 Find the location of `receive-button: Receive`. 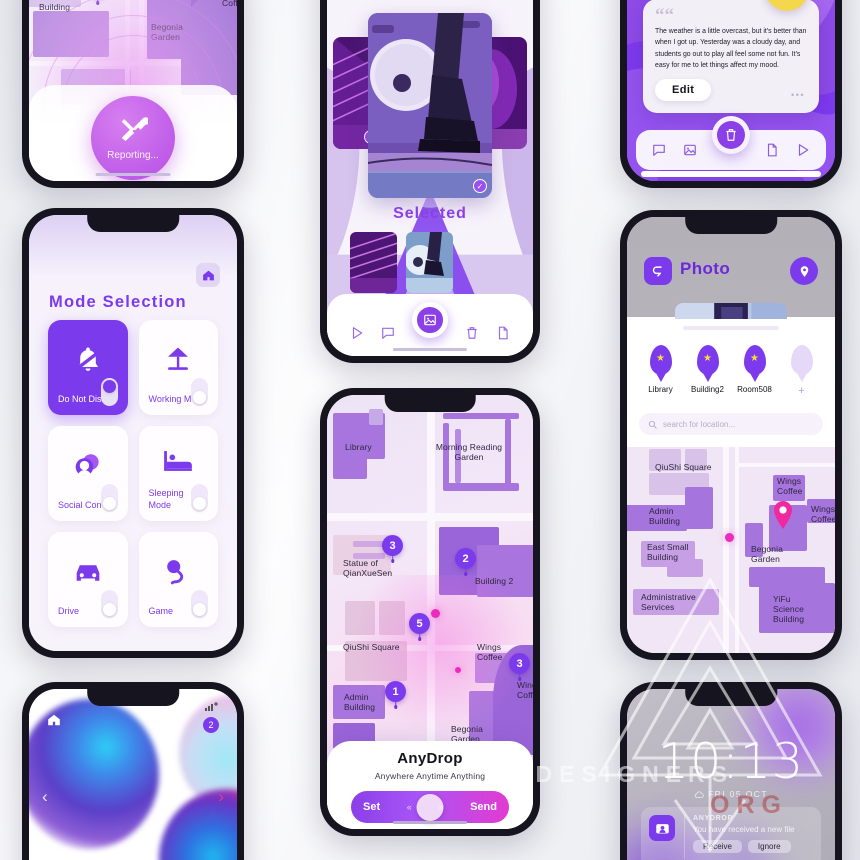

receive-button: Receive is located at coordinates (717, 846).